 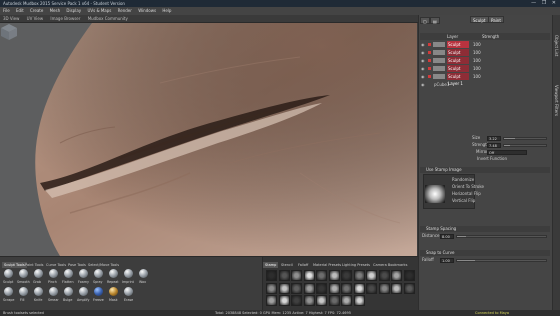 What do you see at coordinates (73, 10) in the screenshot?
I see `menu-display: Display` at bounding box center [73, 10].